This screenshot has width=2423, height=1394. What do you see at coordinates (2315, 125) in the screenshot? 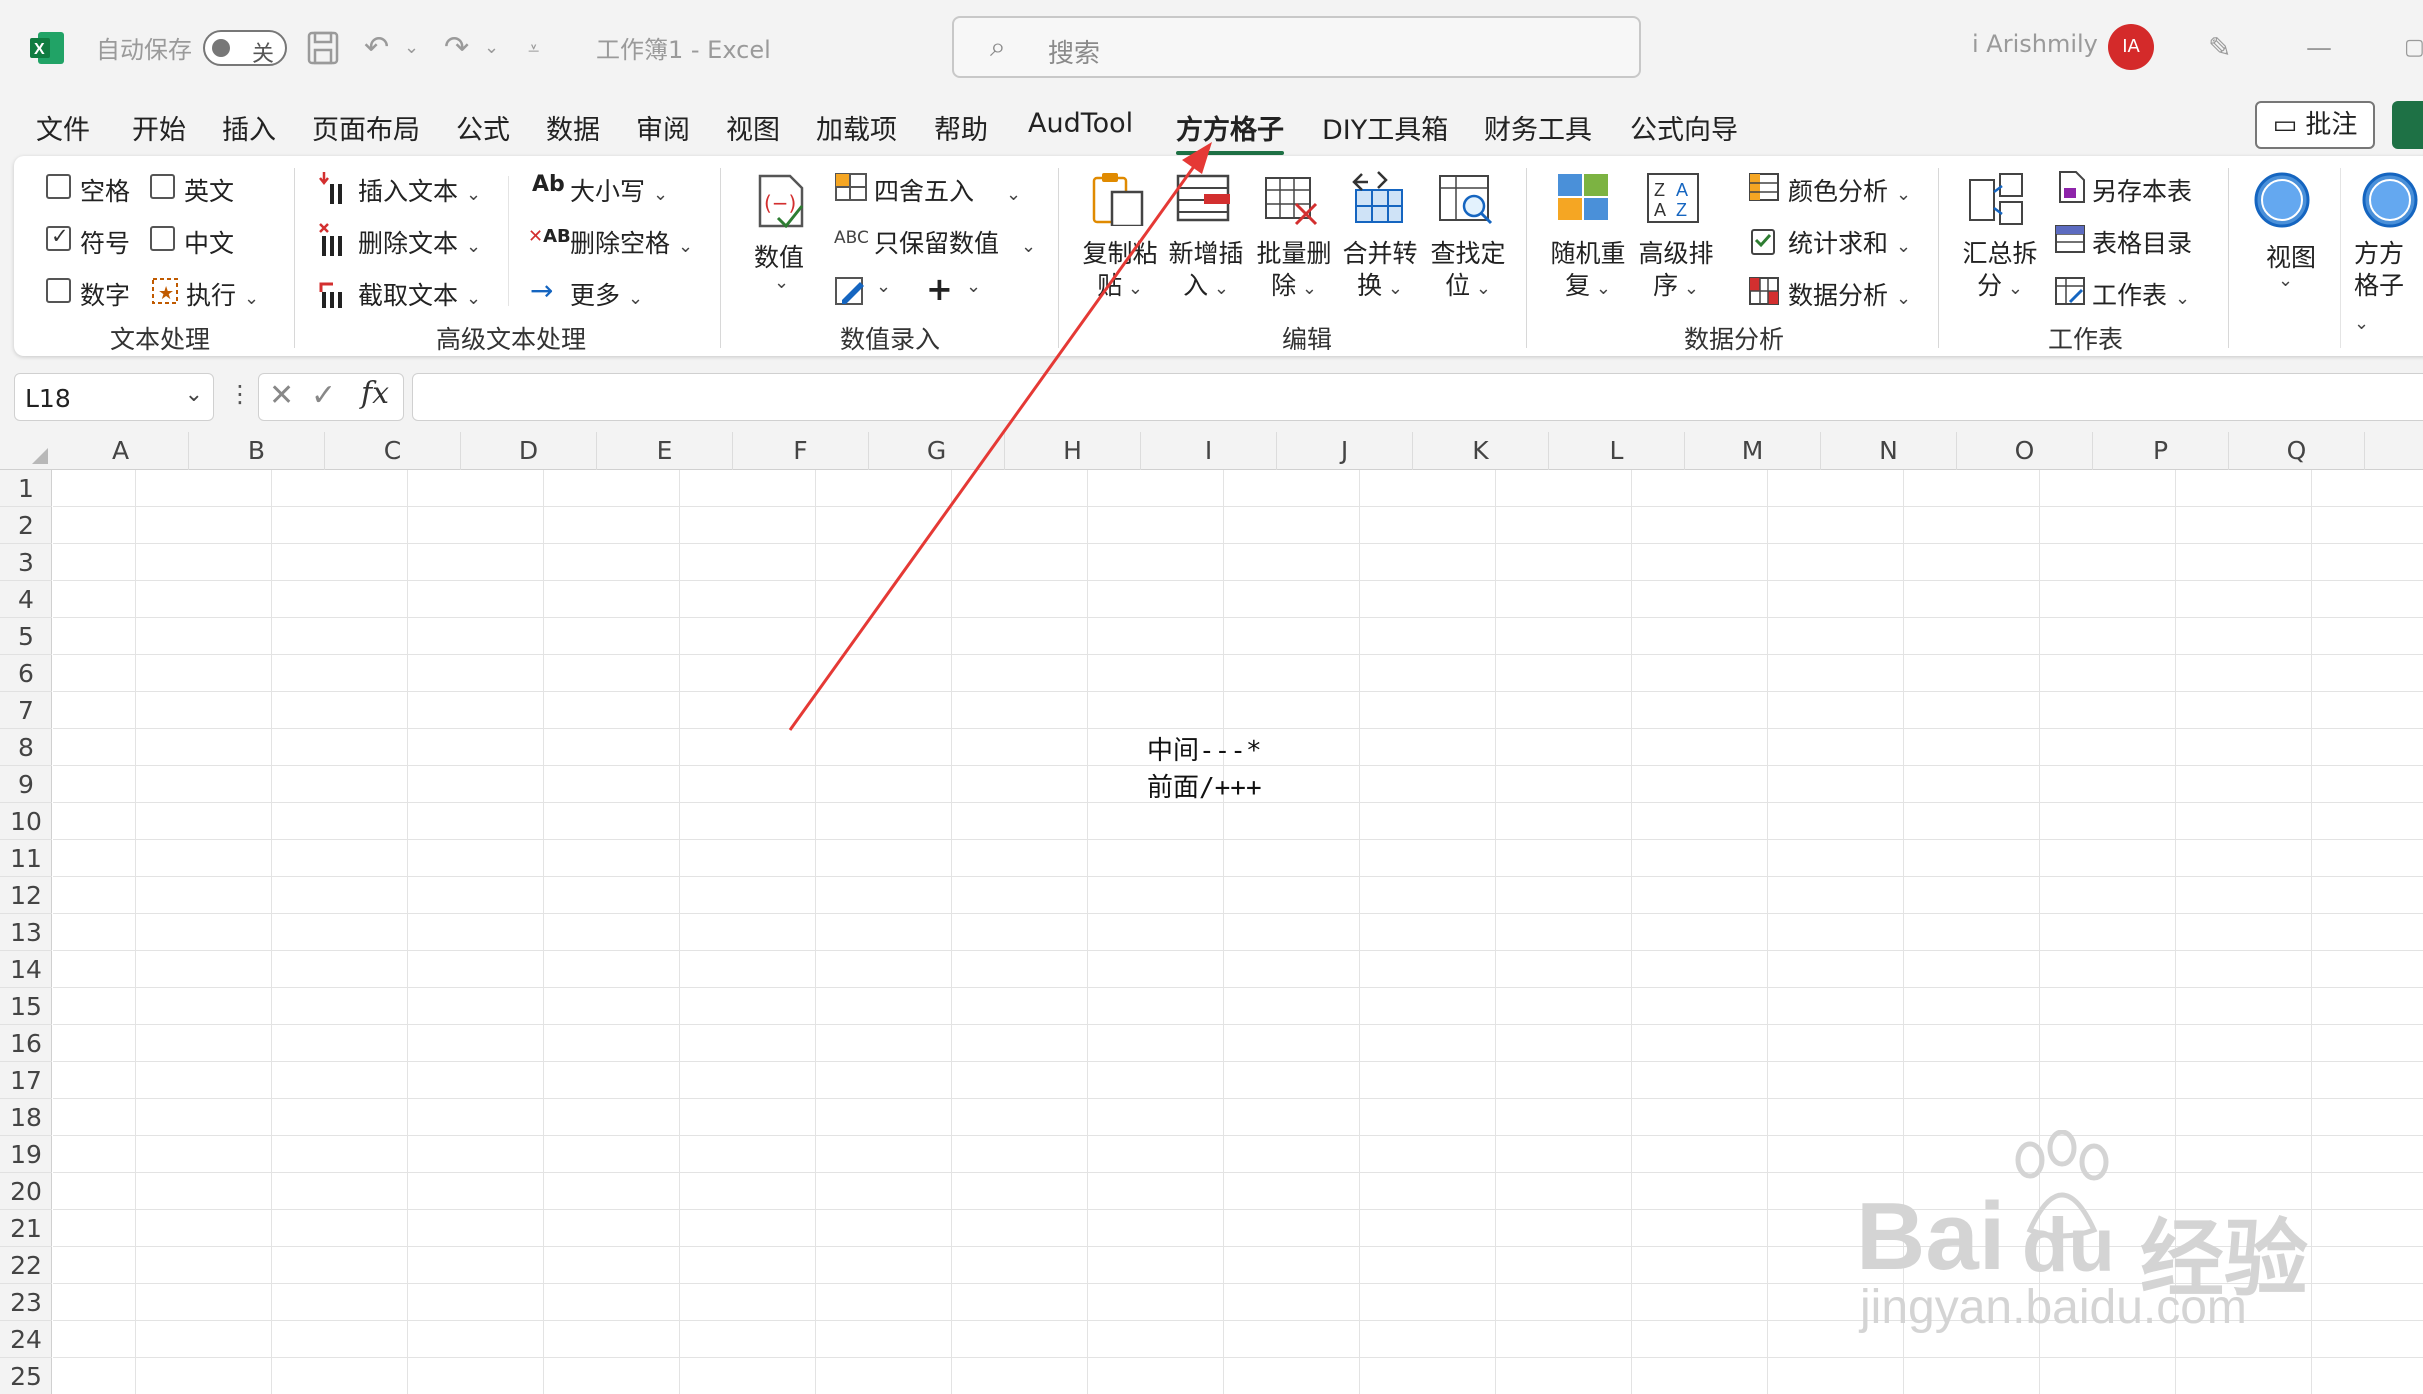
I see `comments-button: ▭ 批注` at bounding box center [2315, 125].